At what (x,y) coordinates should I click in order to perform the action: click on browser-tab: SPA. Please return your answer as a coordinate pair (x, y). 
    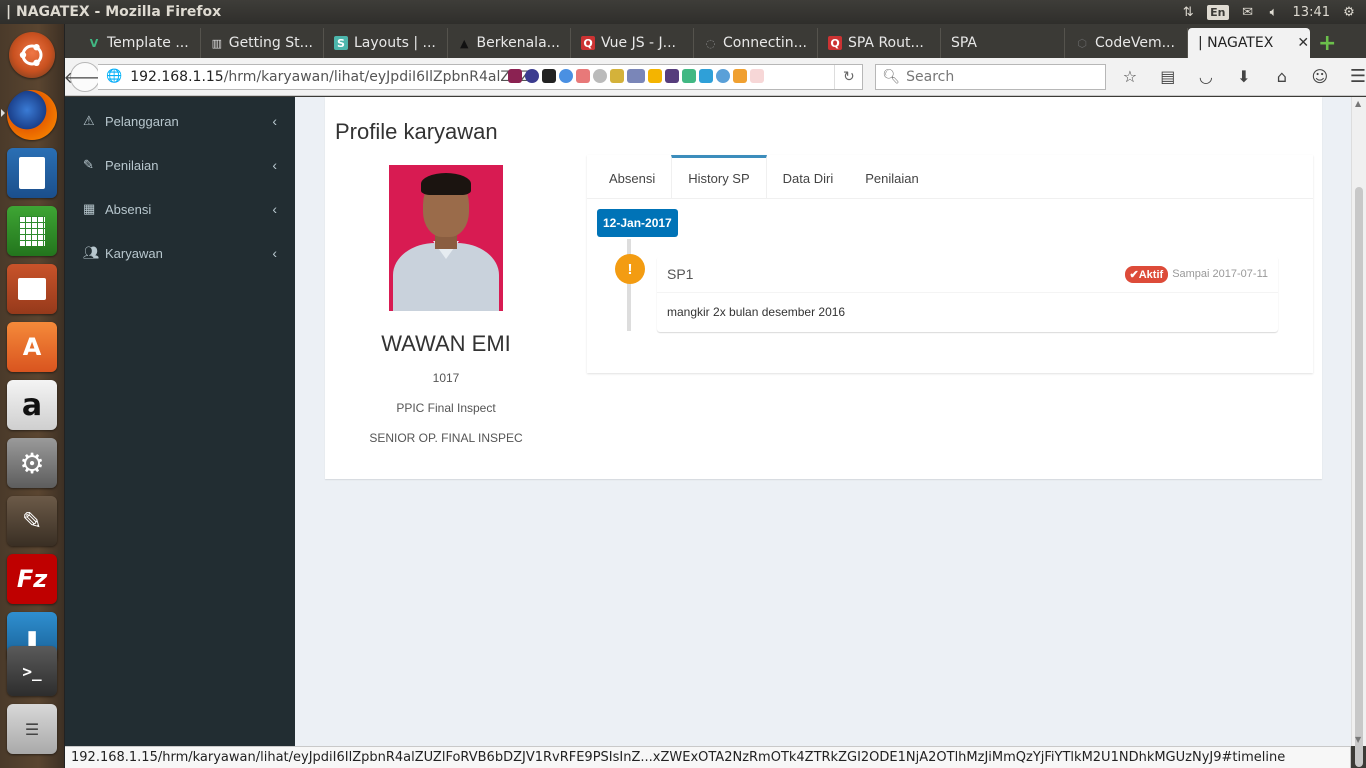
    Looking at the image, I should click on (1003, 43).